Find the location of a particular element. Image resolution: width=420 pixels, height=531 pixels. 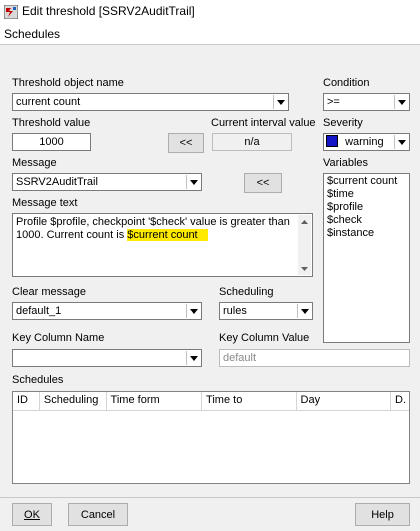

severity-select: warning is located at coordinates (366, 142).